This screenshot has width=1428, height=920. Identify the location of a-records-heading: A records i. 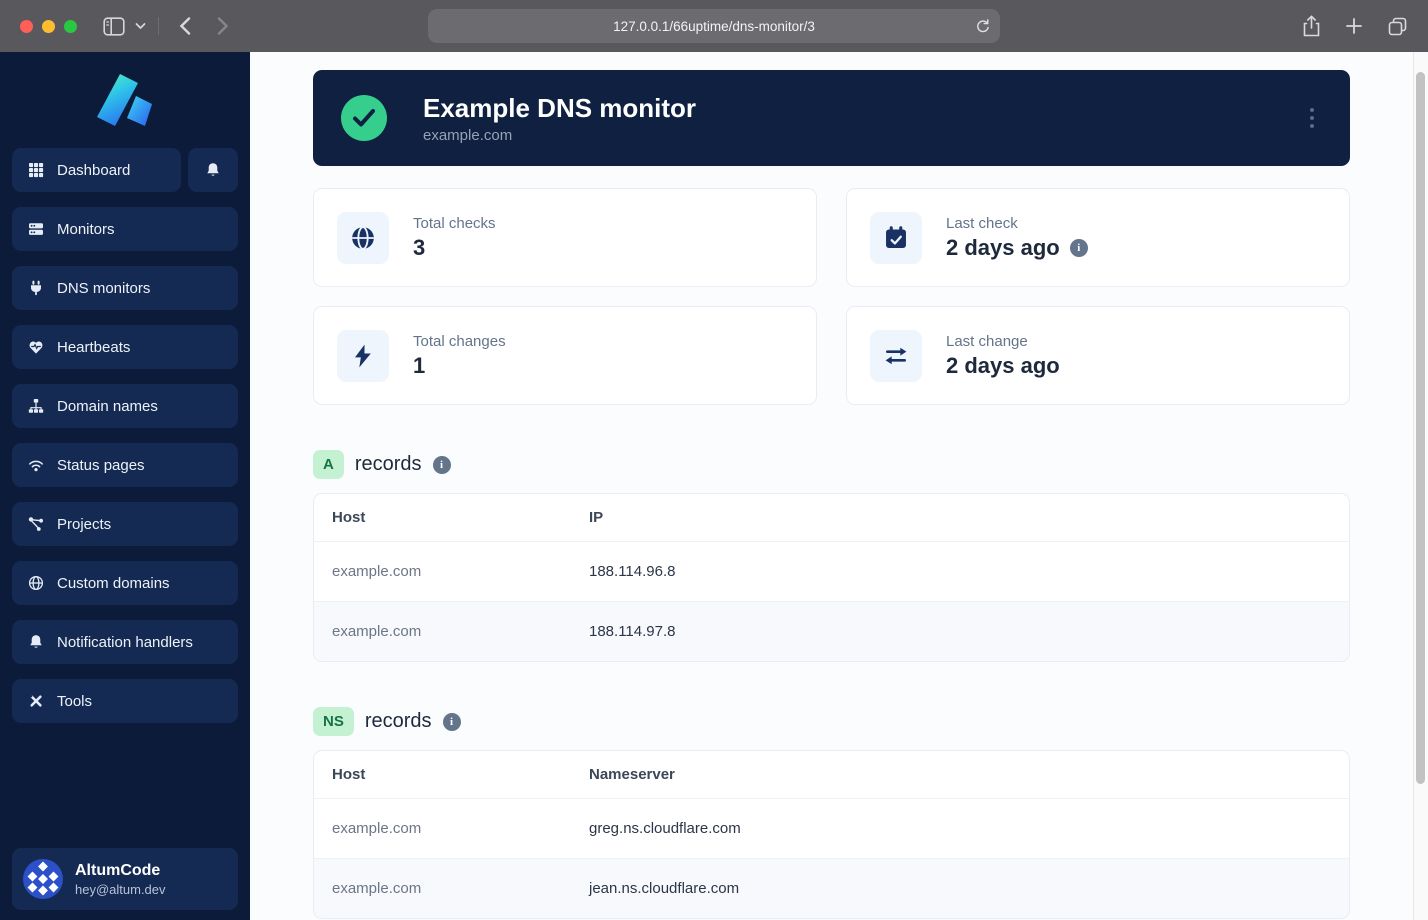
(831, 464).